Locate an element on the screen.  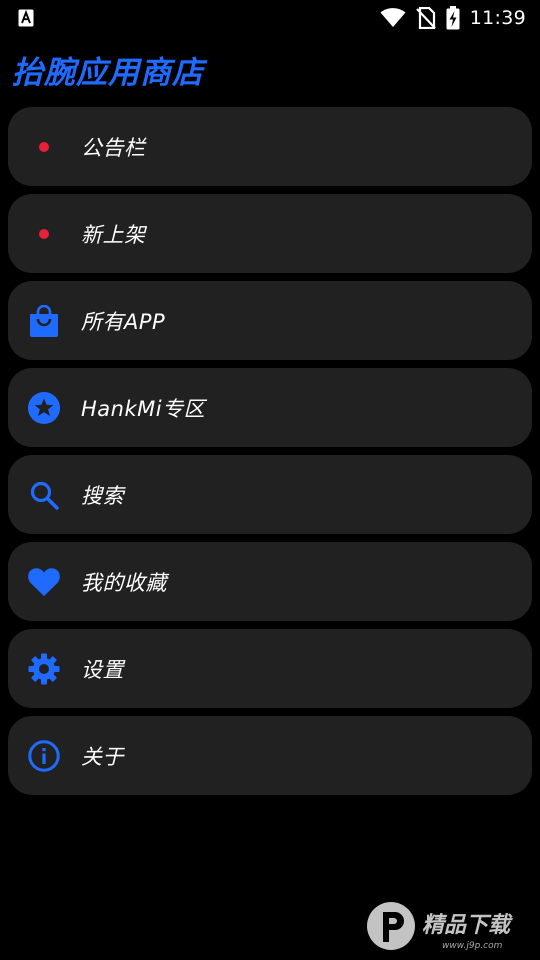
heart-icon is located at coordinates (44, 582).